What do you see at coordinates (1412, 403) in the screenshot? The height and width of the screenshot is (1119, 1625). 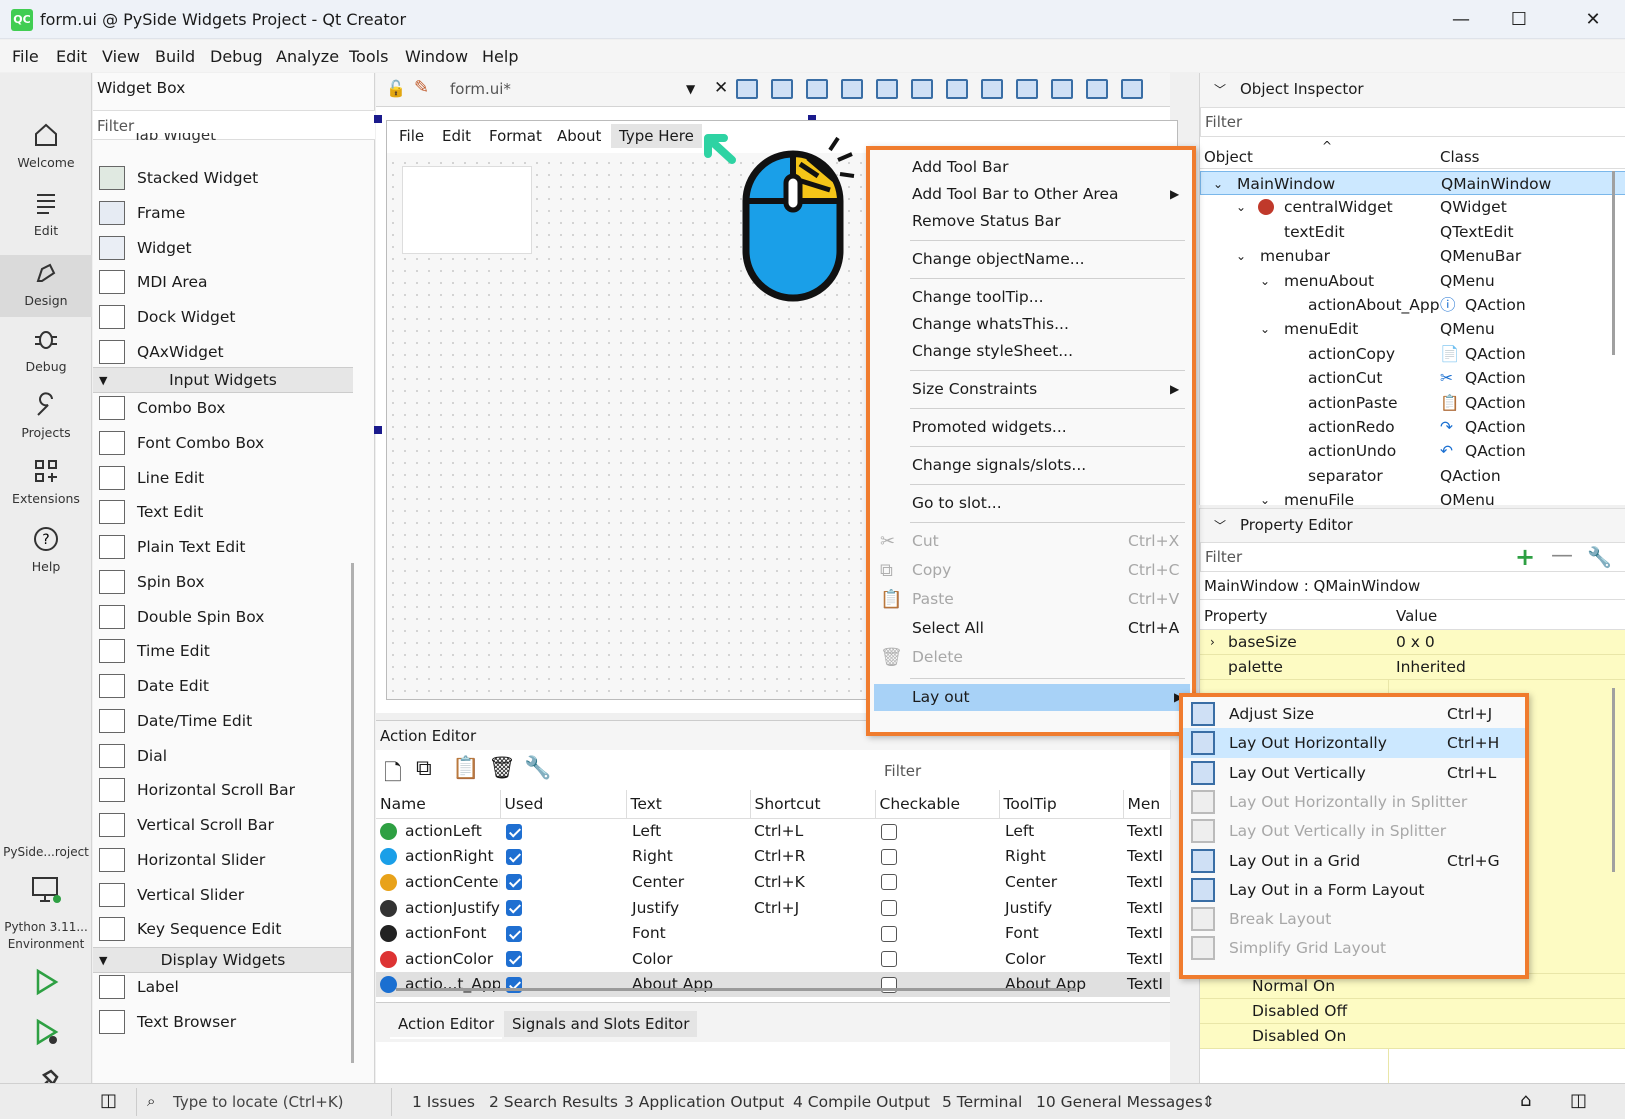 I see `tree-row-actionpaste: actionPaste 📋 QAction` at bounding box center [1412, 403].